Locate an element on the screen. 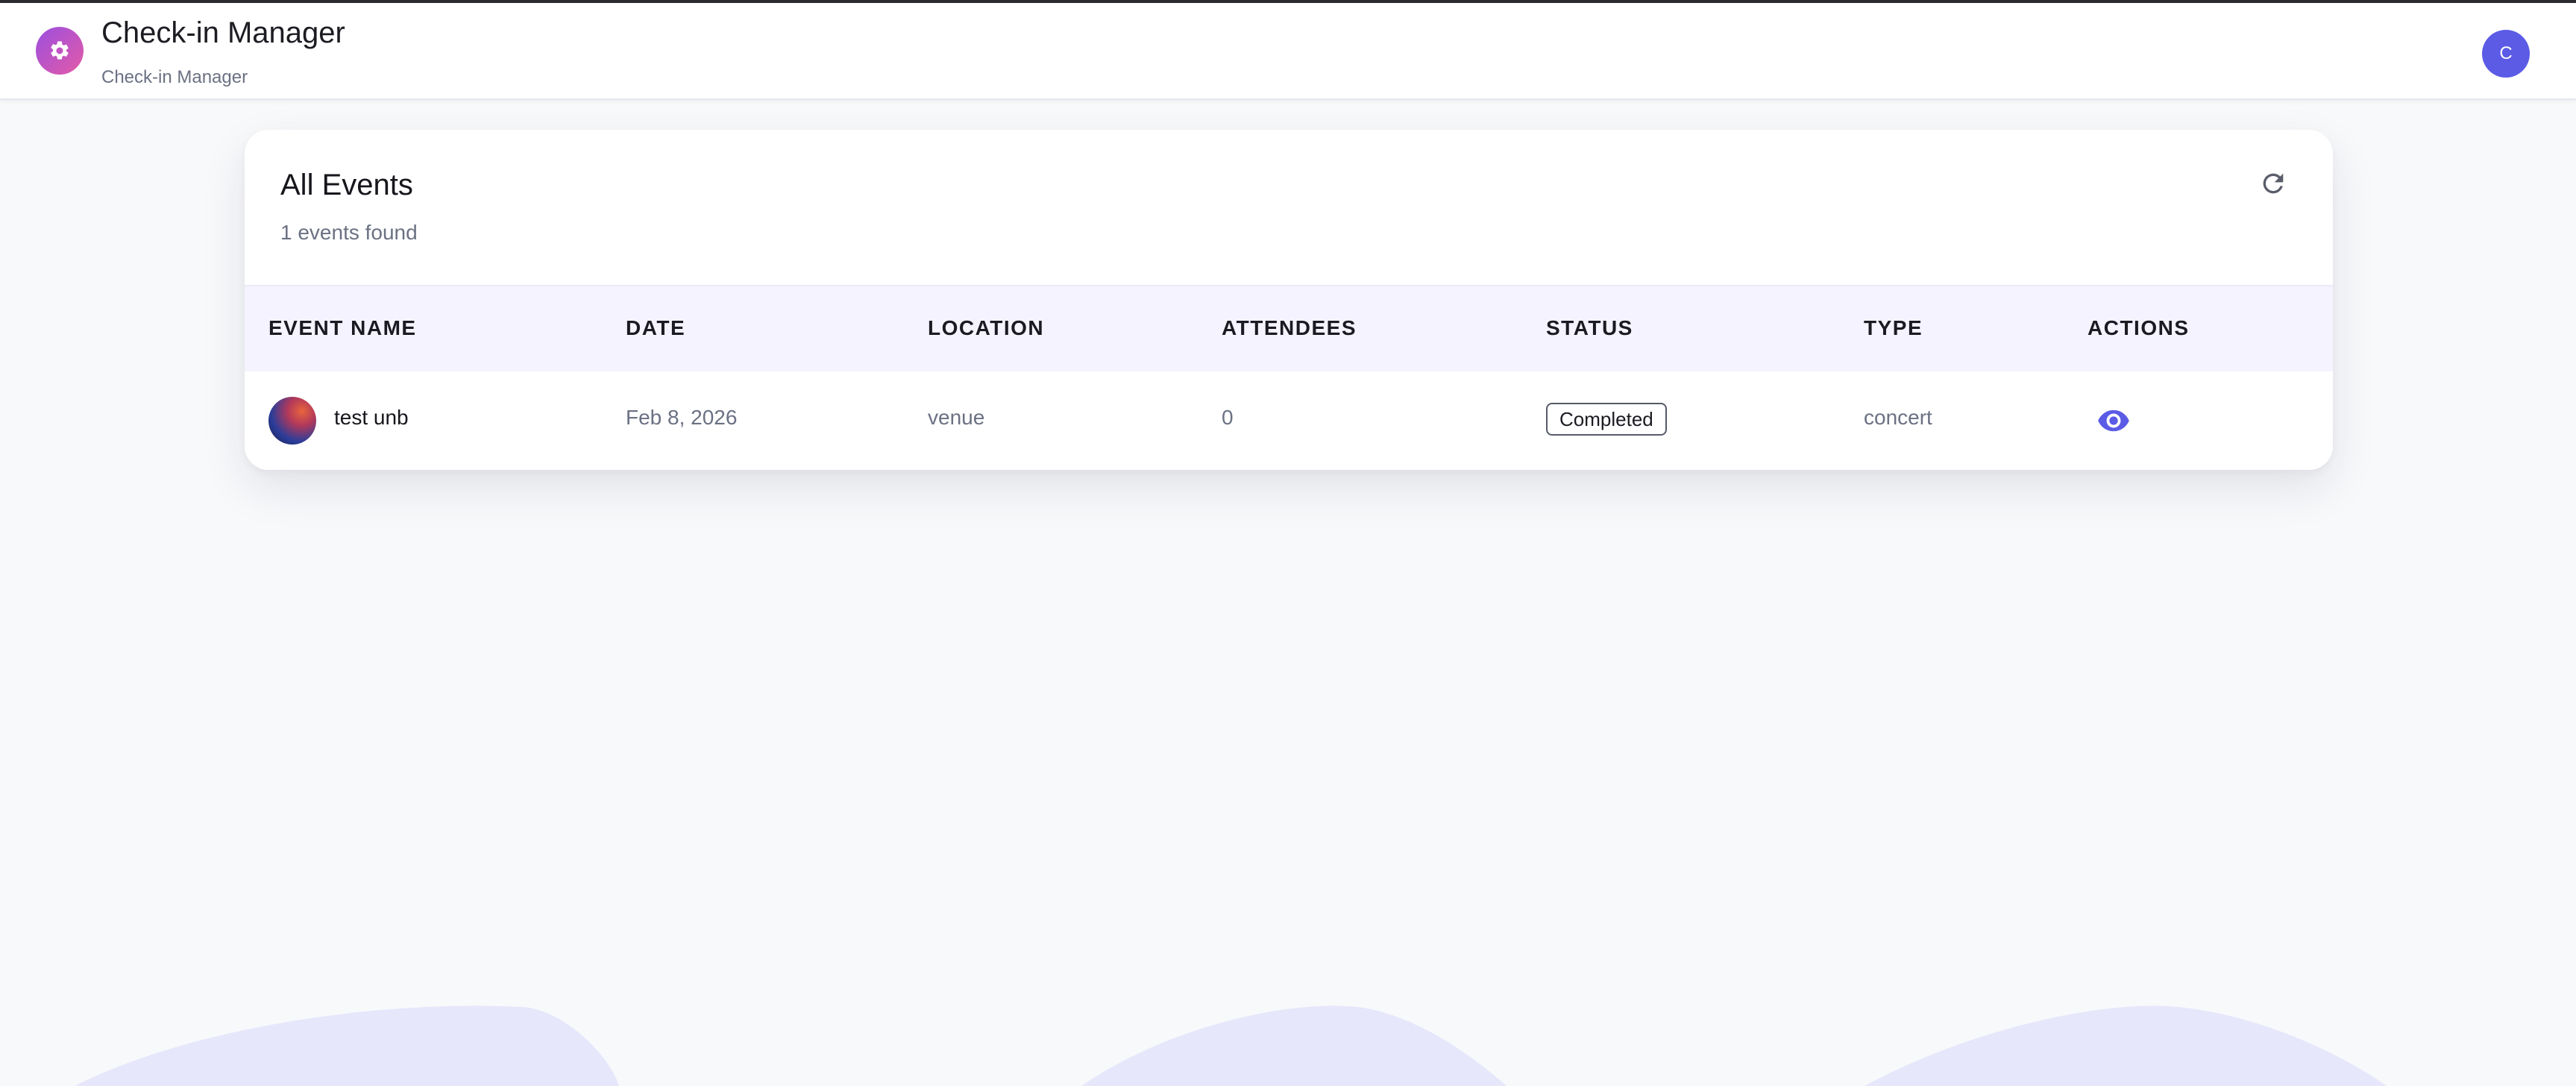  app-logo is located at coordinates (60, 51).